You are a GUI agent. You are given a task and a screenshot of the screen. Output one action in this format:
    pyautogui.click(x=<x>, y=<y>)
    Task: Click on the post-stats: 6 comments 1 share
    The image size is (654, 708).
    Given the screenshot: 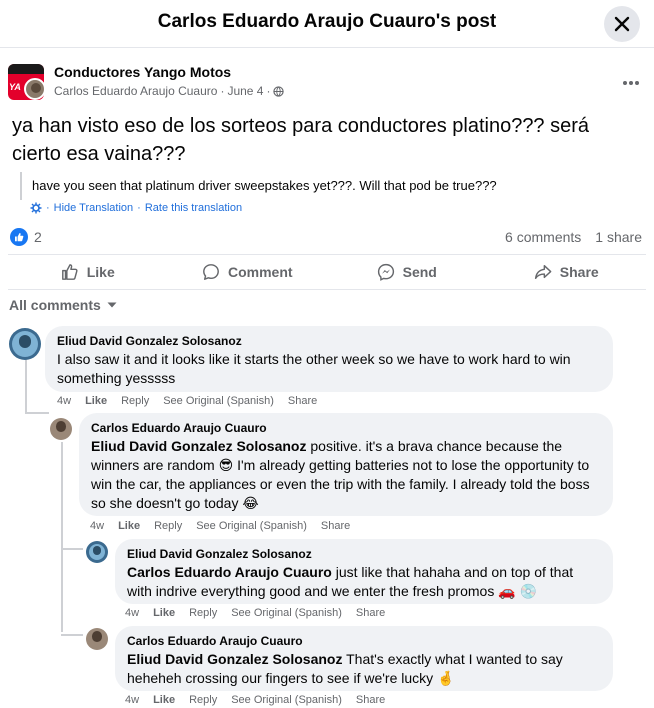 What is the action you would take?
    pyautogui.click(x=573, y=237)
    